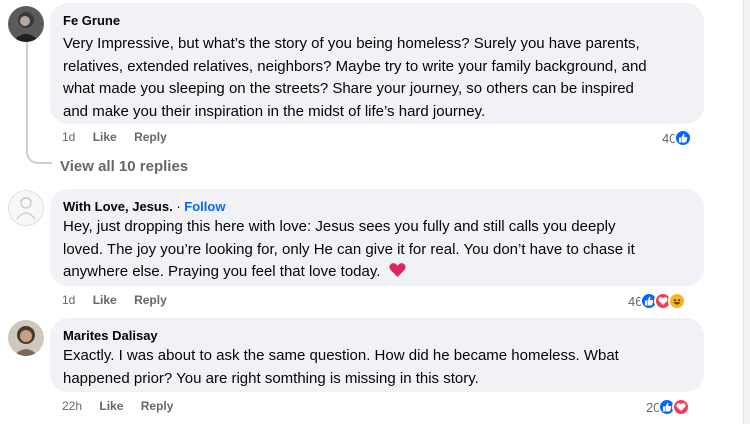 The image size is (750, 424). I want to click on comment-author-row: With Love, Jesus. · Follow, so click(144, 206).